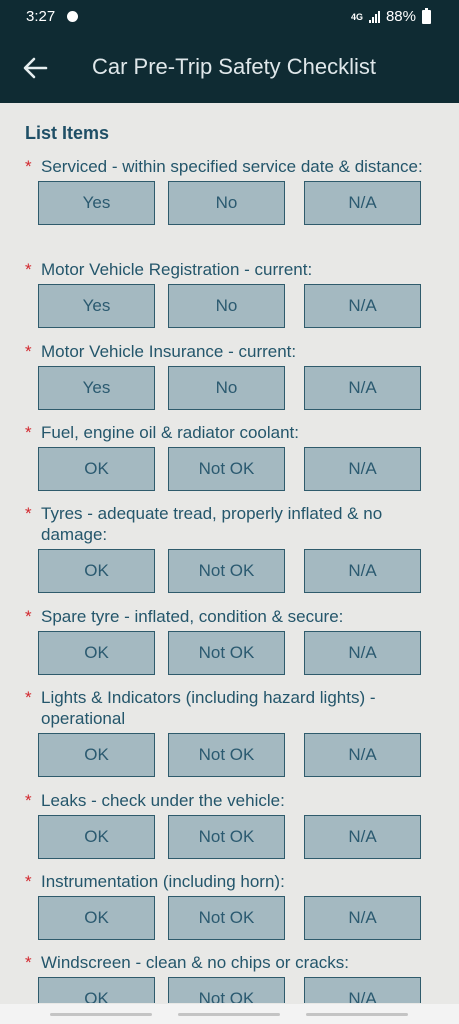  What do you see at coordinates (229, 16) in the screenshot?
I see `status-bar: 3:27 4G 88%` at bounding box center [229, 16].